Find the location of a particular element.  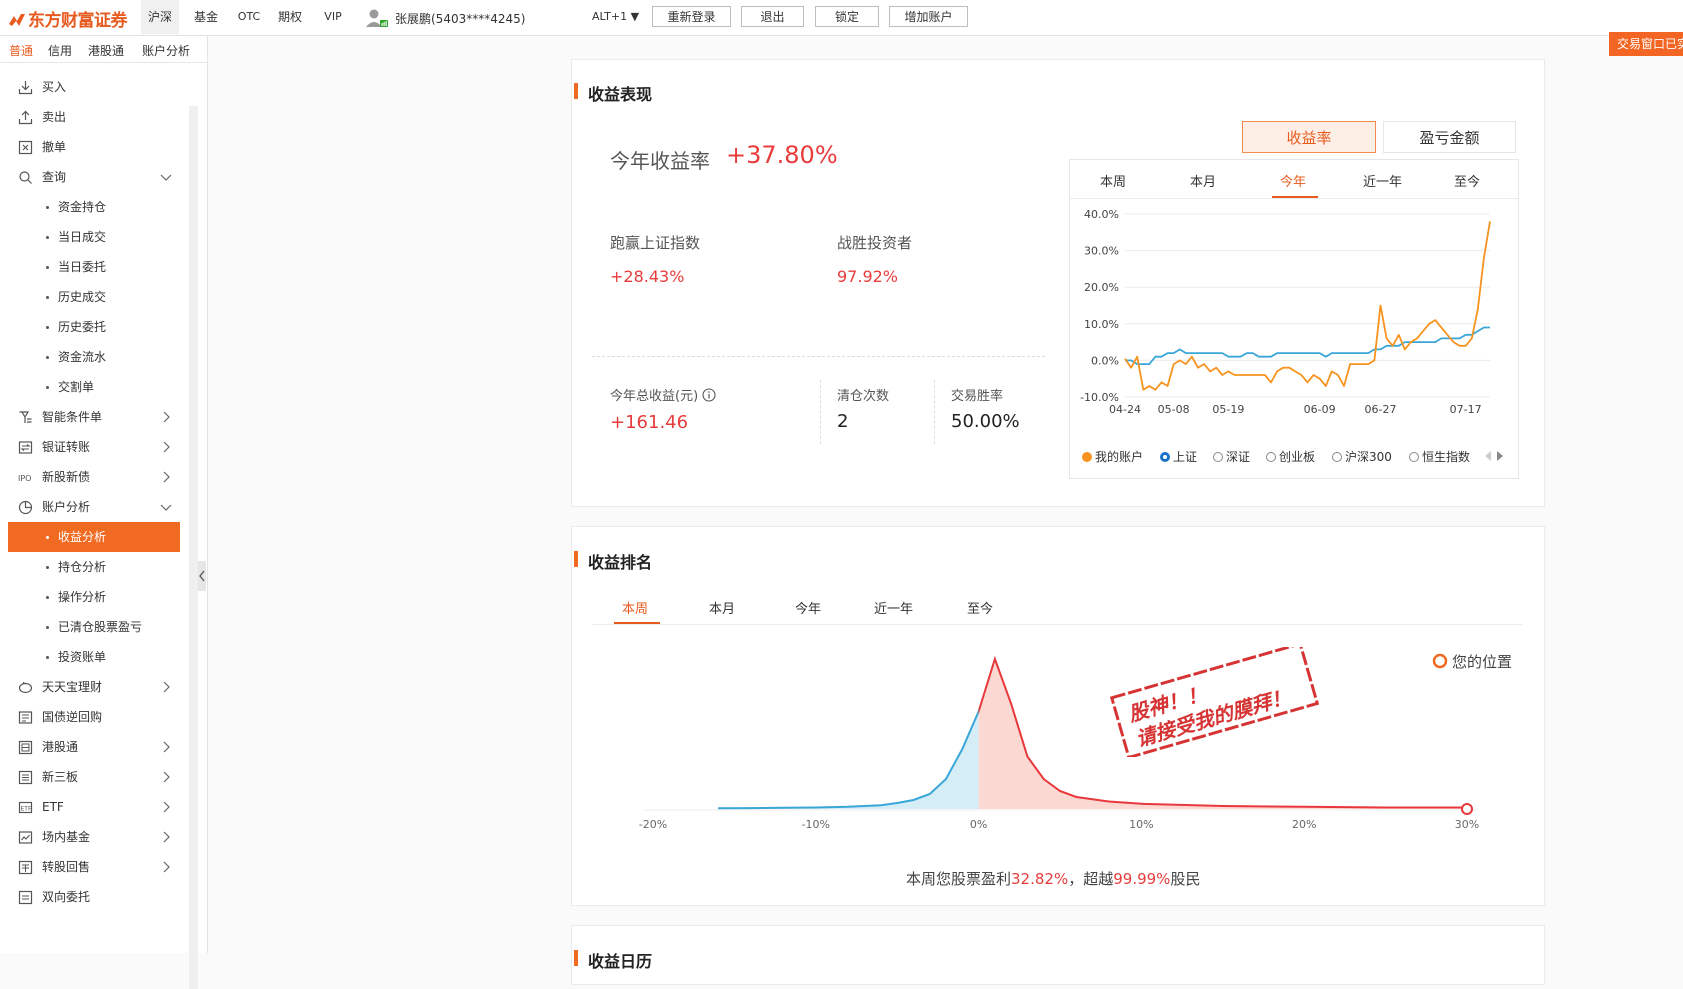

collapse-arrow-icon is located at coordinates (202, 576).